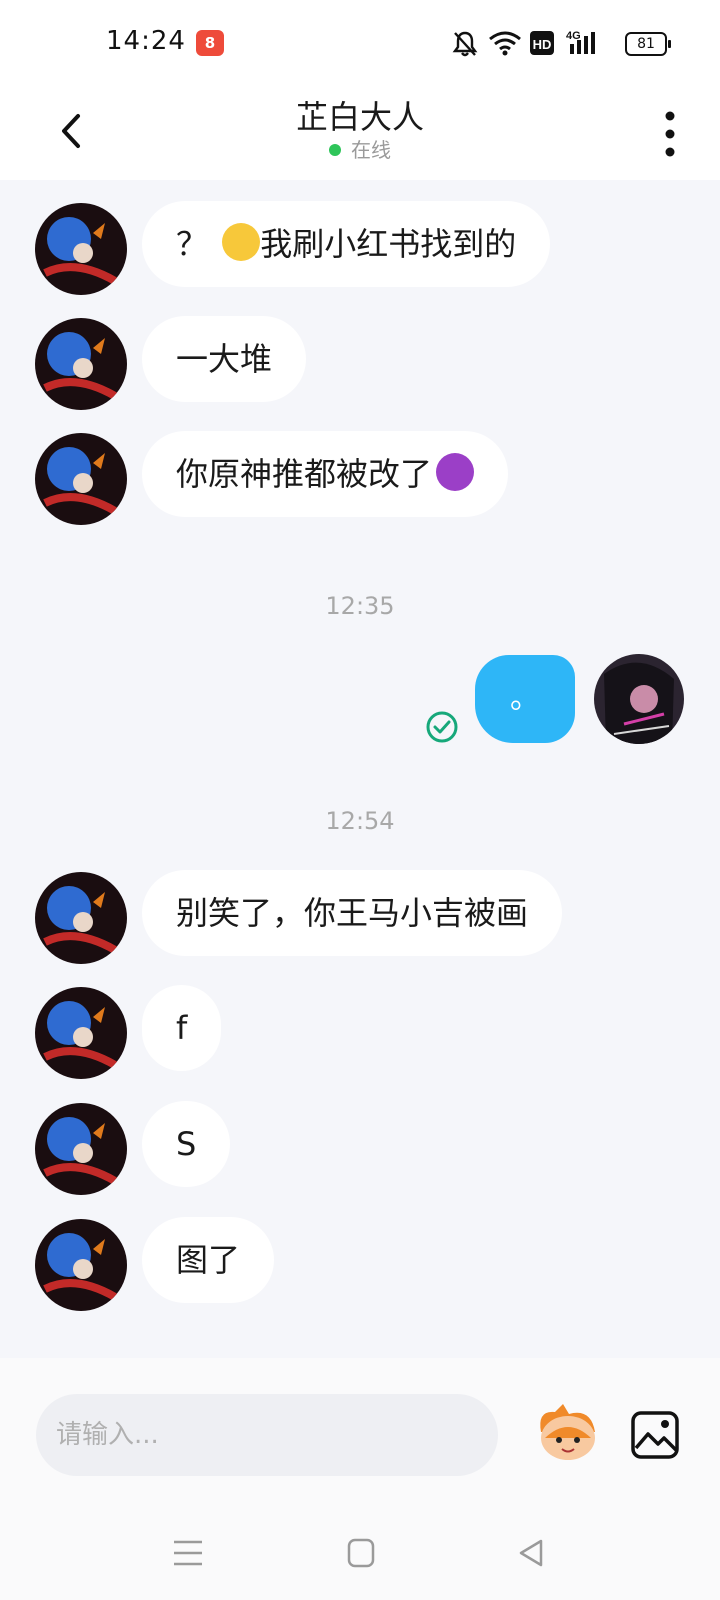  Describe the element at coordinates (192, 244) in the screenshot. I see `message-text: ？` at that location.